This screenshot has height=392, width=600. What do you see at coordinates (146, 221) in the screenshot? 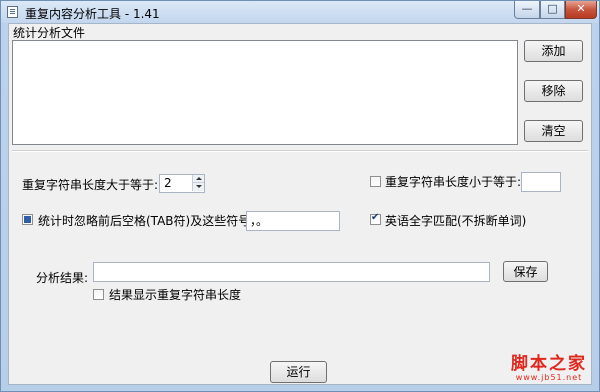
I see `ignore-symbols-label: 统计时忽略前后空格(TAB符)及这些符号:` at bounding box center [146, 221].